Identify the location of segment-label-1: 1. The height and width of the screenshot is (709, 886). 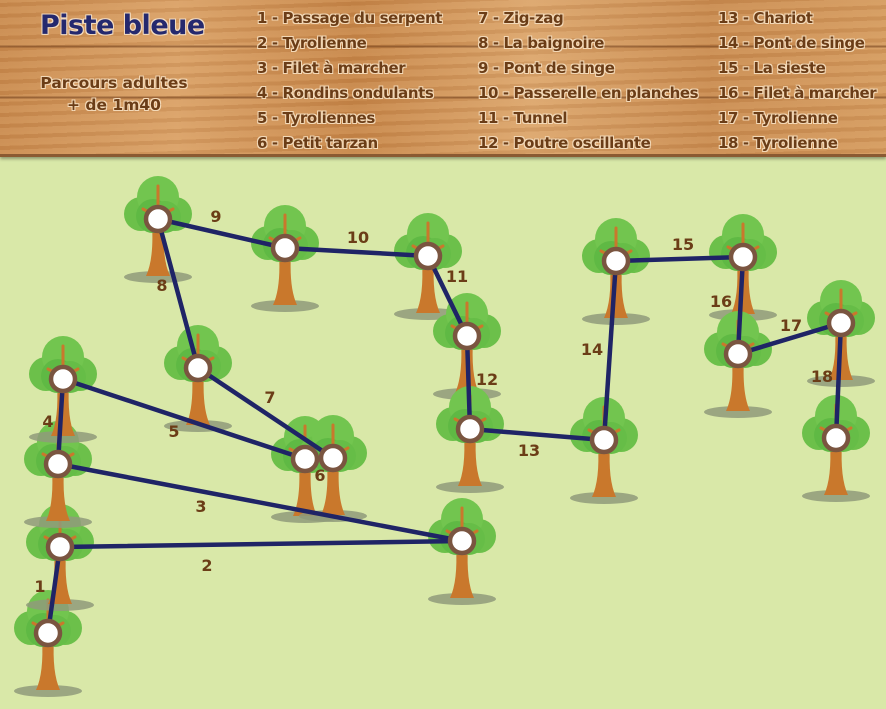
(39, 586).